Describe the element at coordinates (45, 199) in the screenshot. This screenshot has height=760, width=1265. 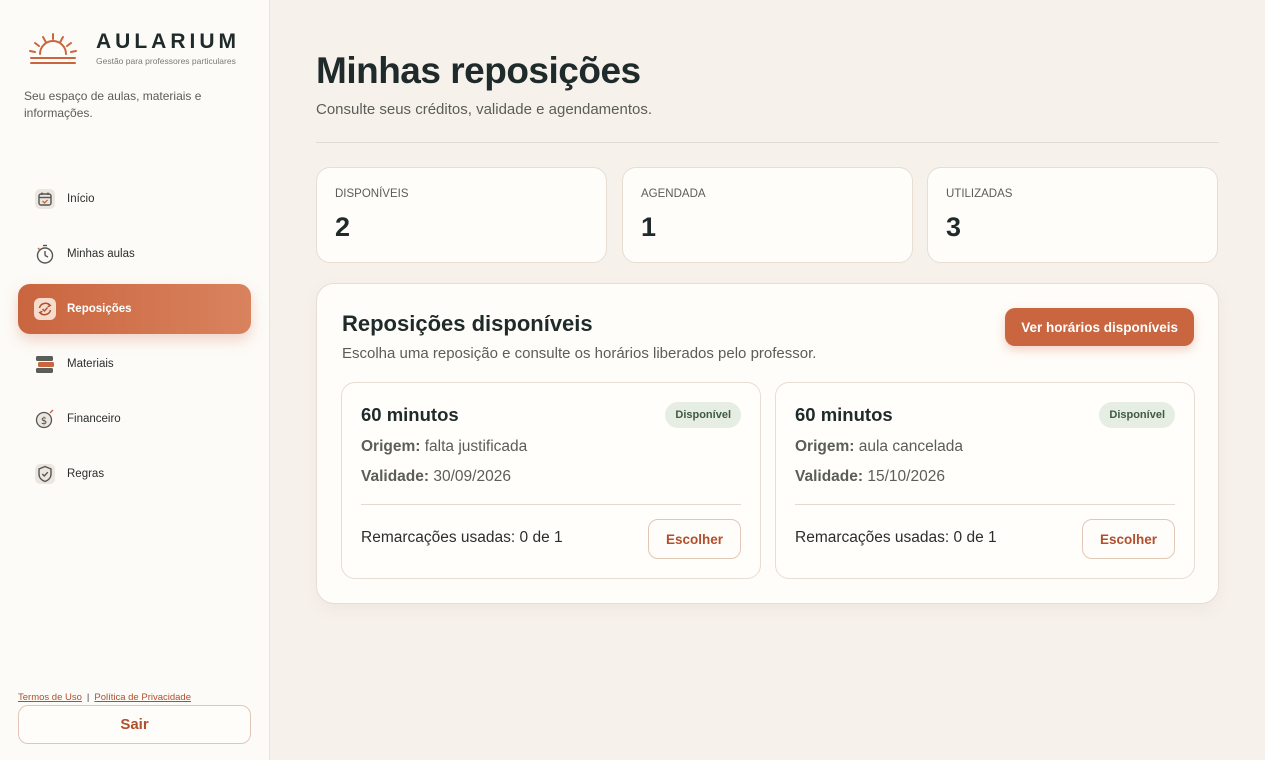
I see `calendar-icon` at that location.